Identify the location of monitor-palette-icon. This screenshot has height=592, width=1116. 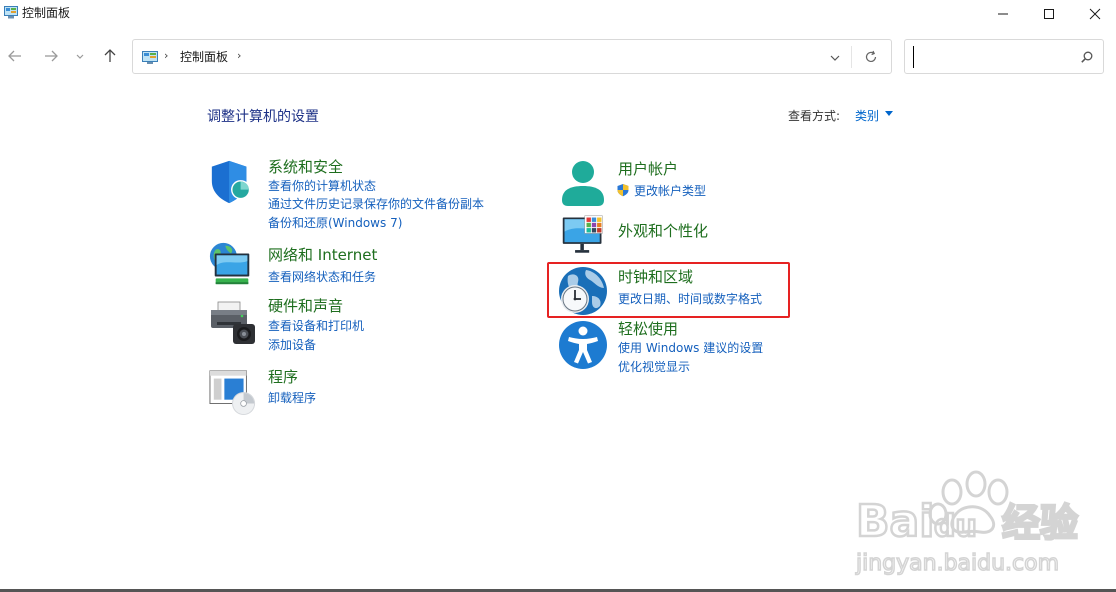
(583, 236).